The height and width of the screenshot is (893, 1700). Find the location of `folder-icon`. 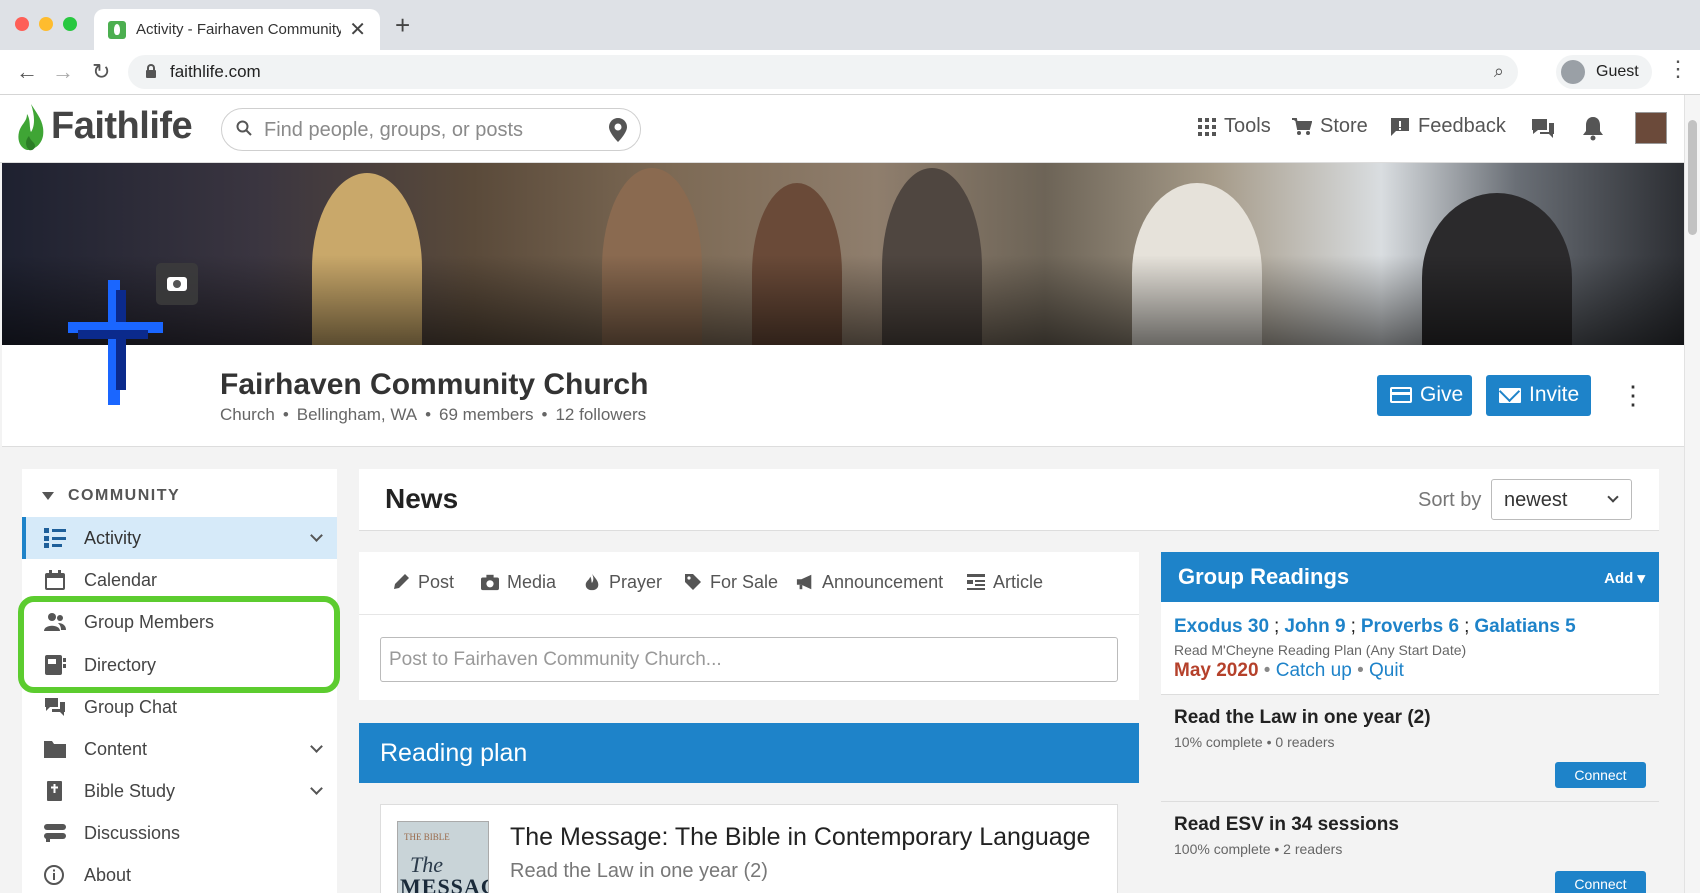

folder-icon is located at coordinates (55, 749).